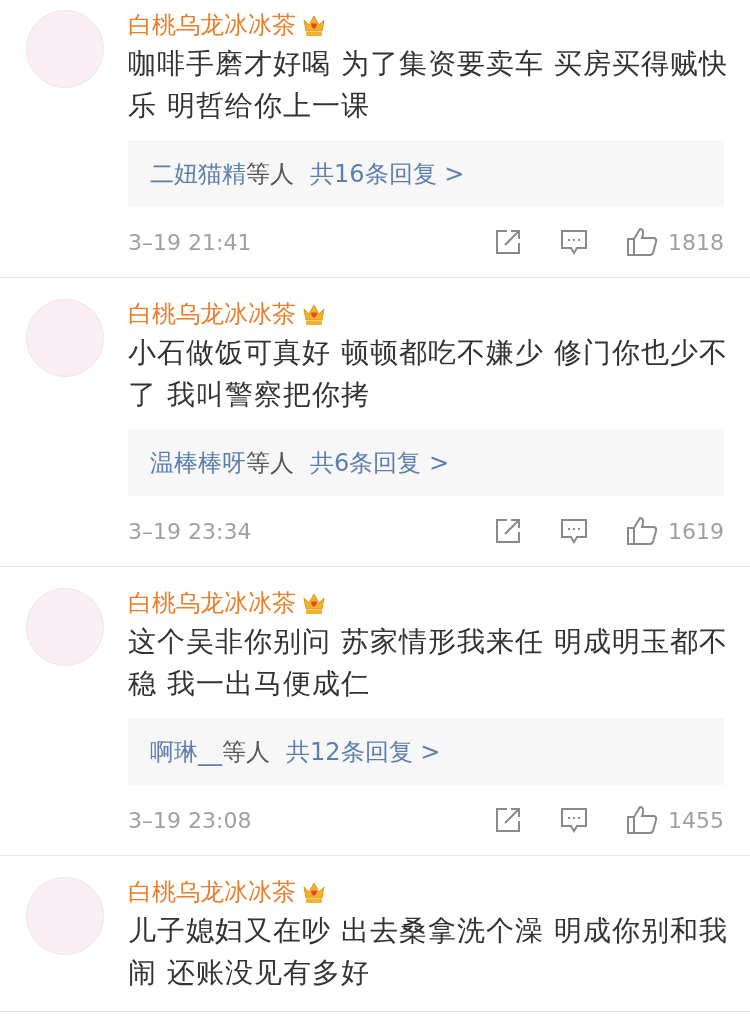  What do you see at coordinates (696, 242) in the screenshot?
I see `like-count: 1818` at bounding box center [696, 242].